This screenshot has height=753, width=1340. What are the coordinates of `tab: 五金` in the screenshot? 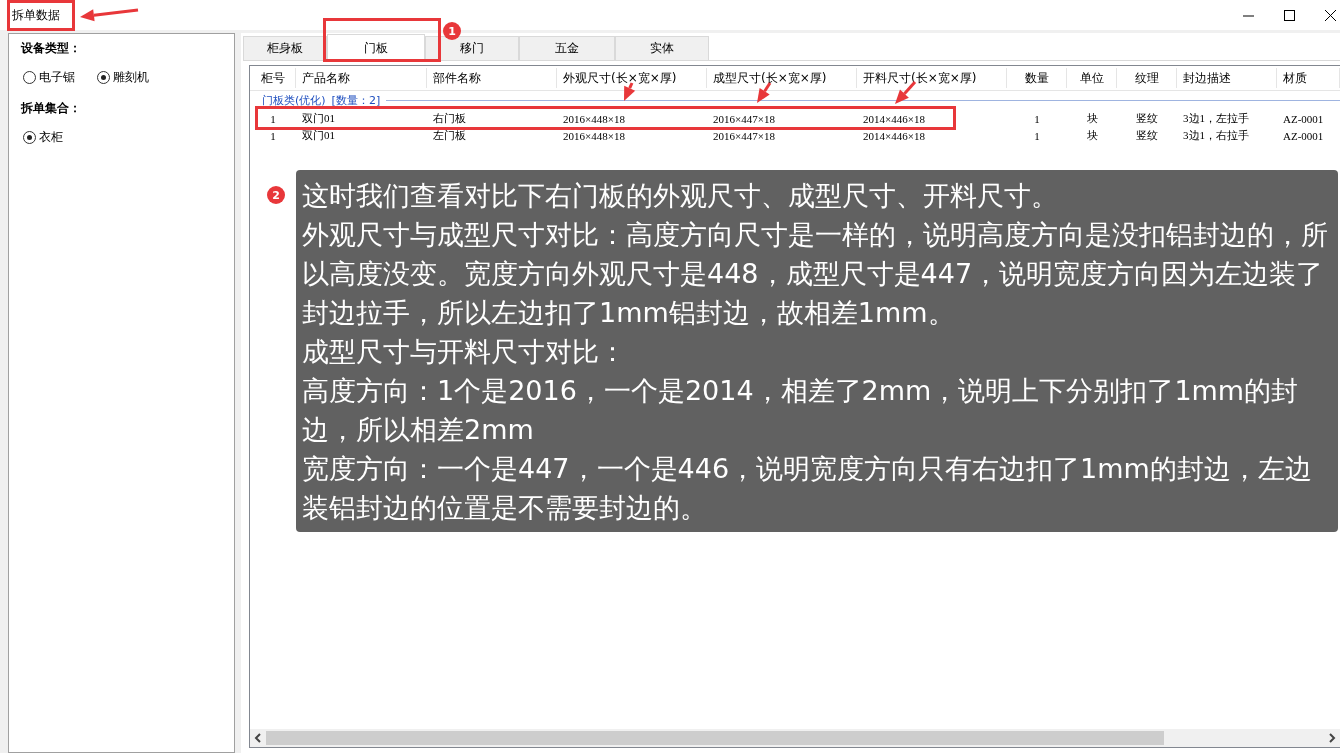 It's located at (567, 48).